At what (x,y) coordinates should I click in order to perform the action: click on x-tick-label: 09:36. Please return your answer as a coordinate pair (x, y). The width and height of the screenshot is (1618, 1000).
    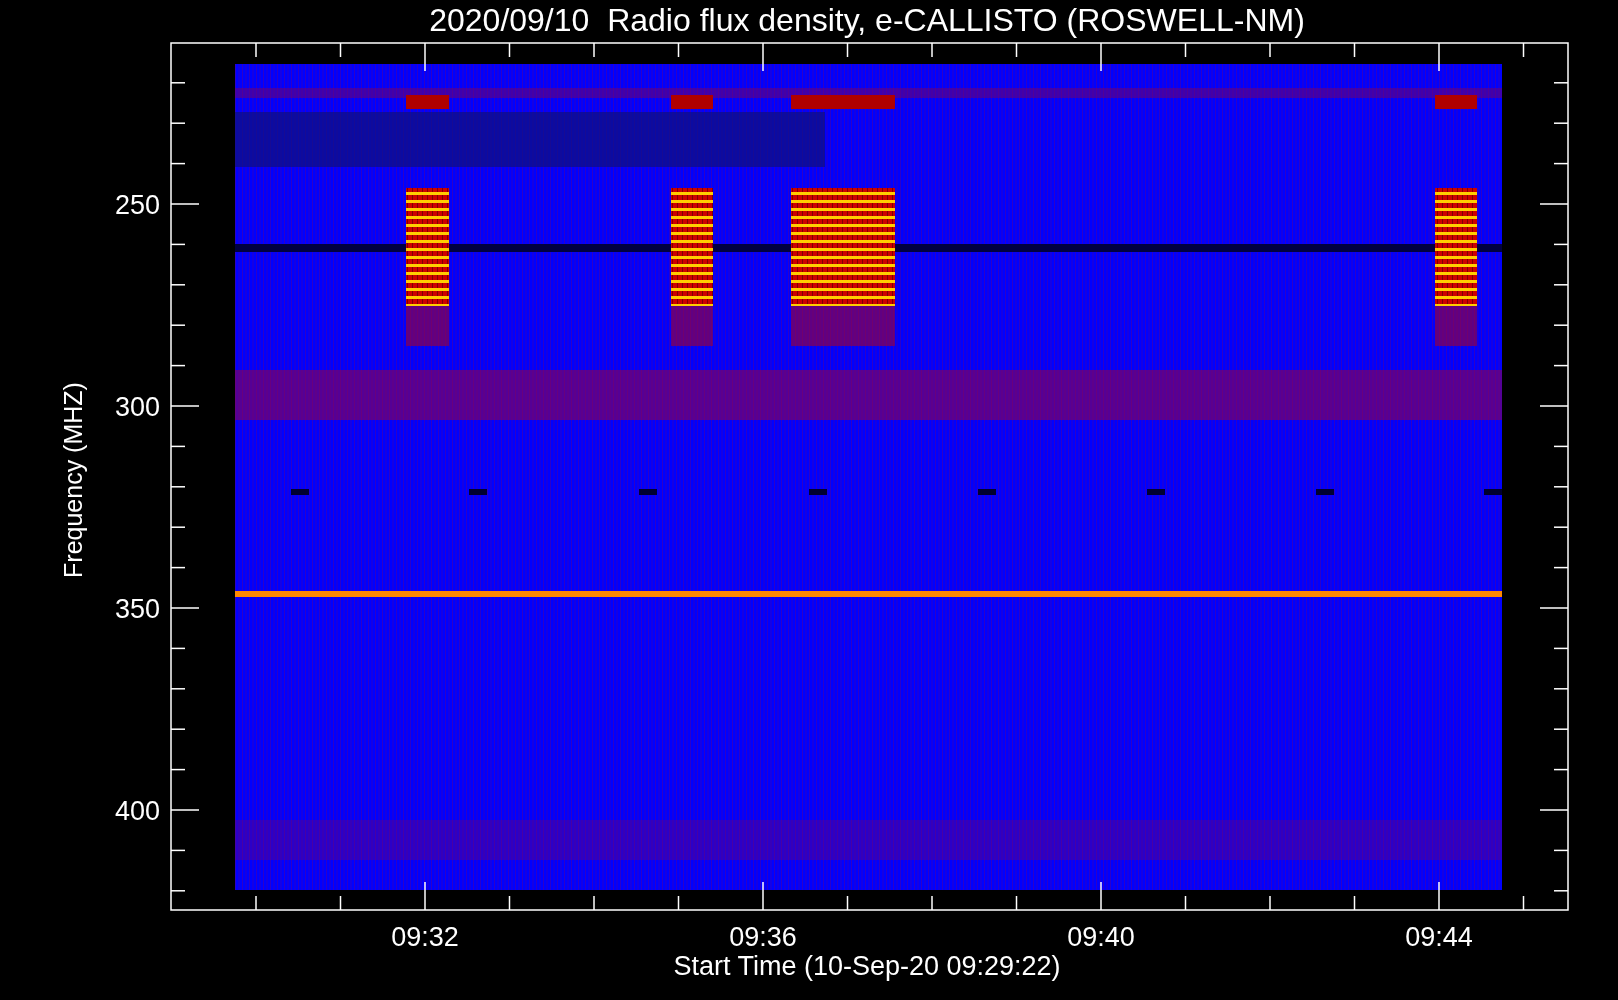
    Looking at the image, I should click on (763, 937).